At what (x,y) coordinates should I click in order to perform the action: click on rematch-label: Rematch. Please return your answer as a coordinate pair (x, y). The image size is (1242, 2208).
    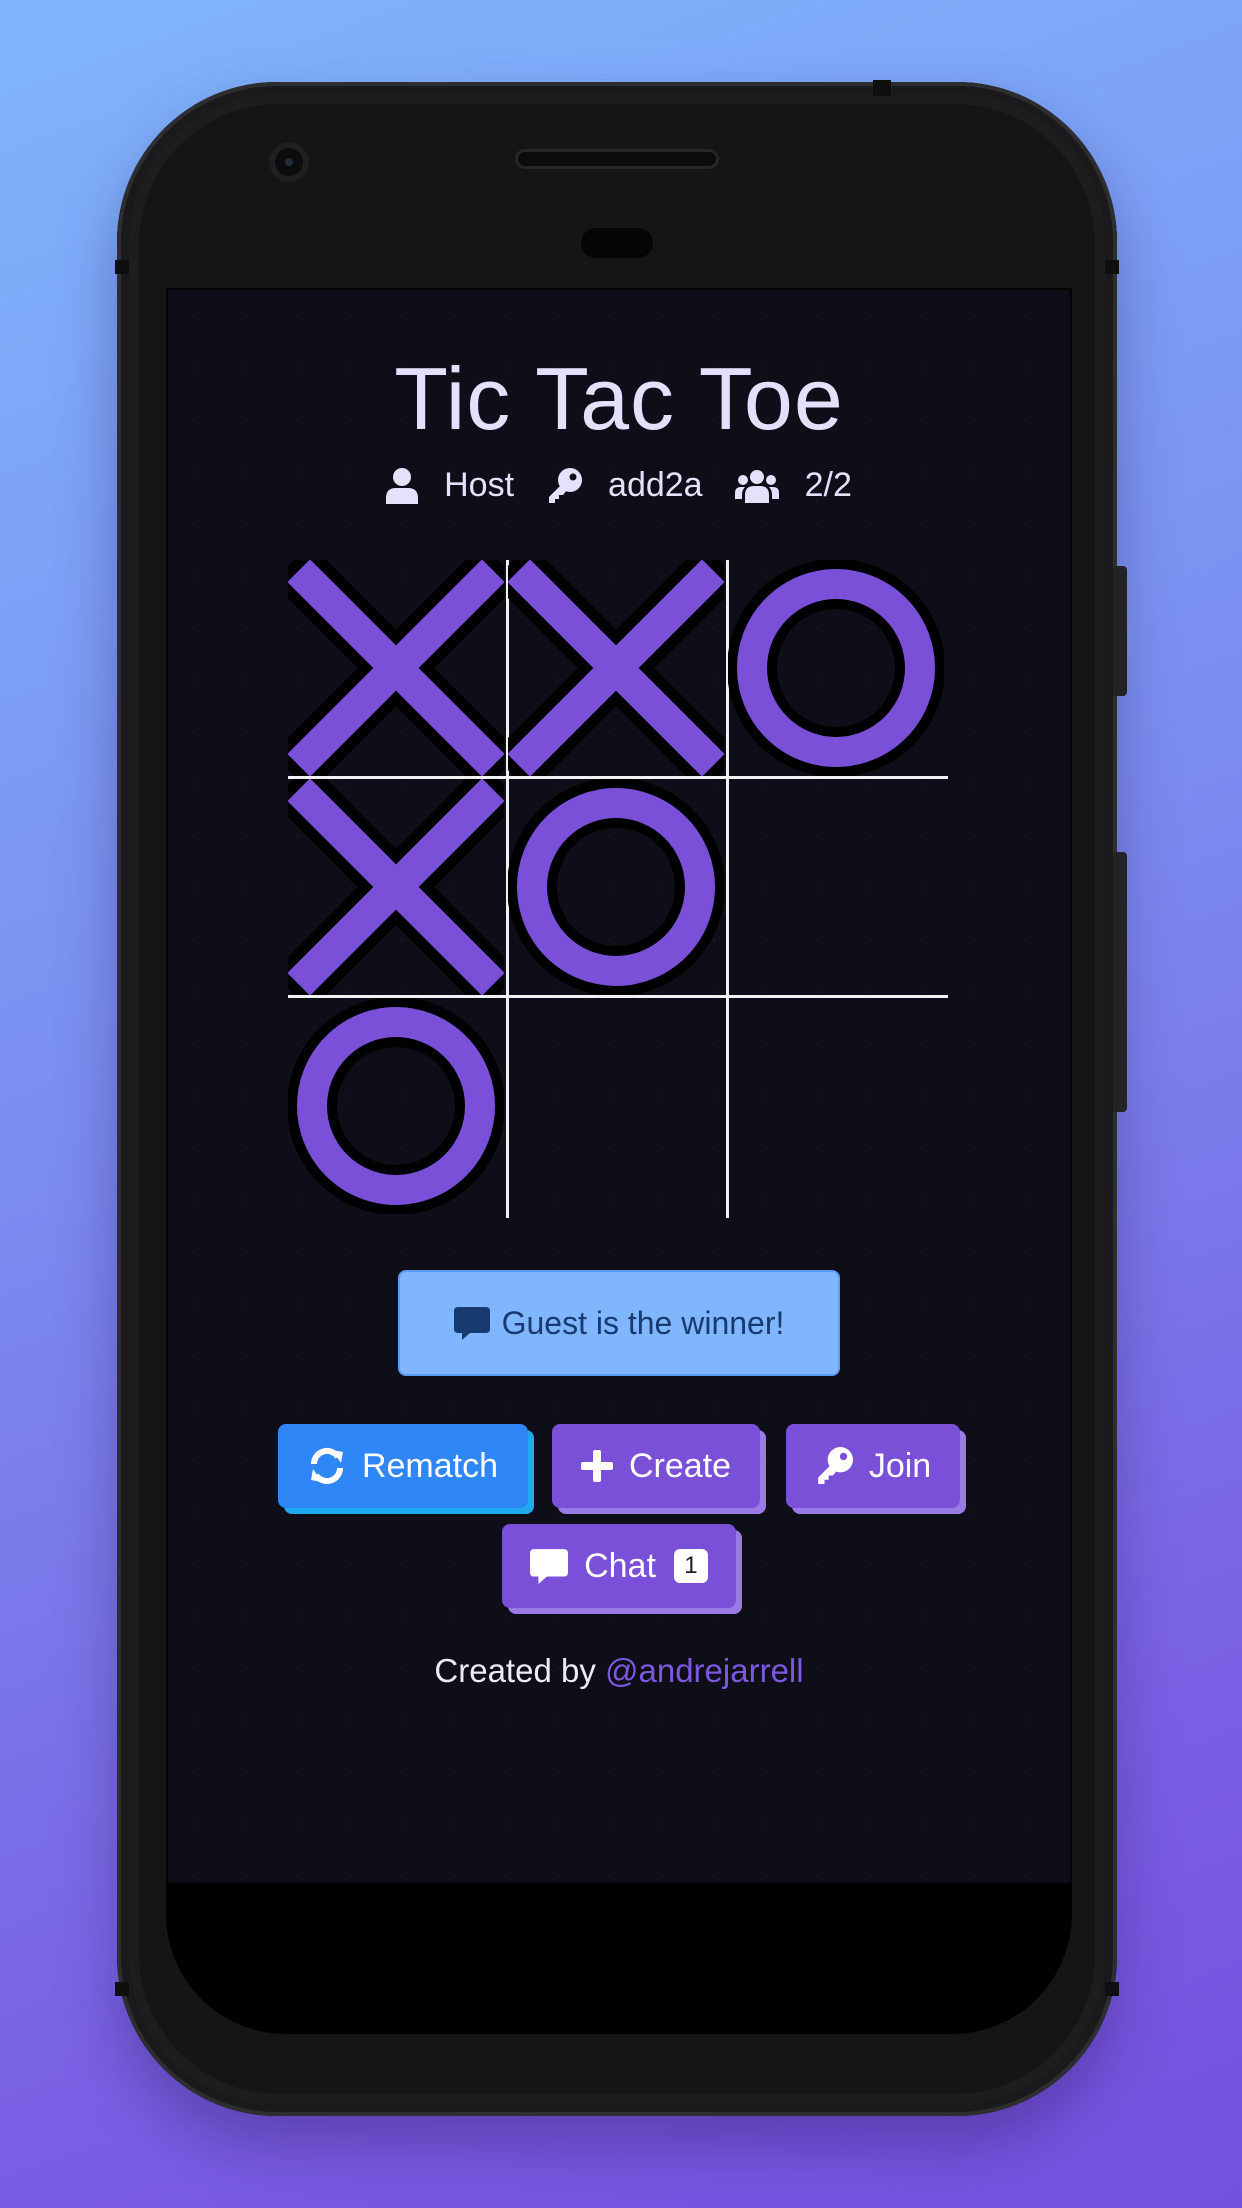
    Looking at the image, I should click on (430, 1465).